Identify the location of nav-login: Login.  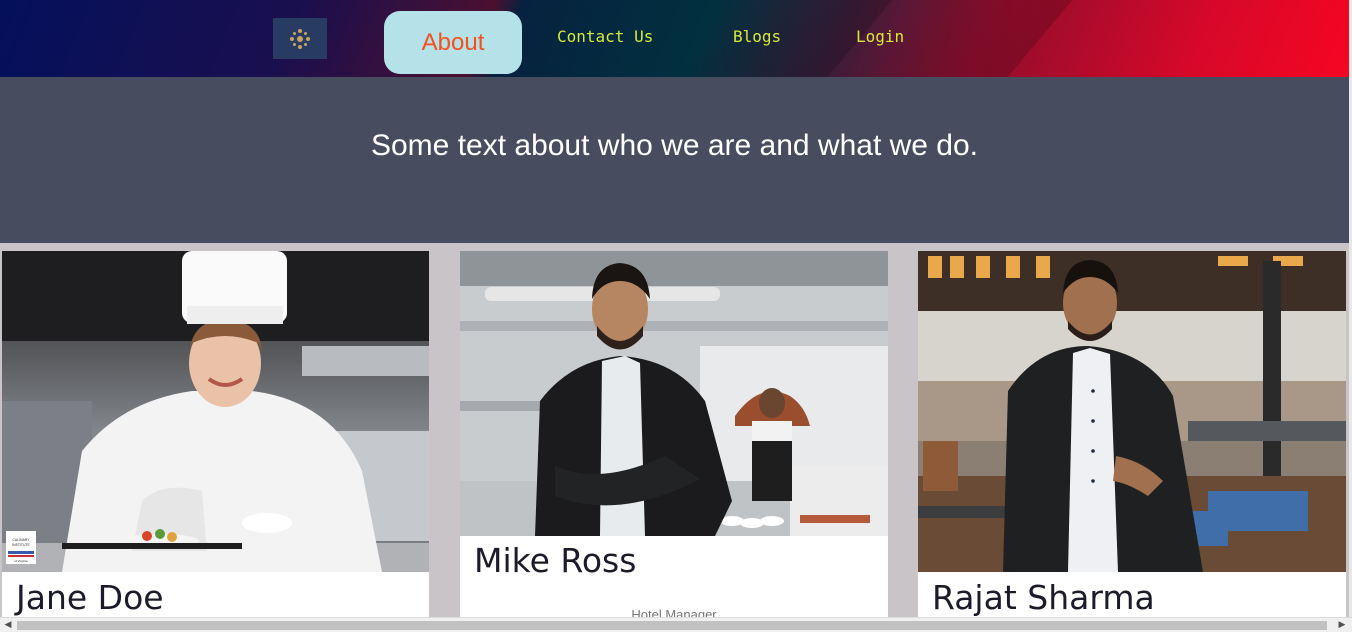
(880, 37).